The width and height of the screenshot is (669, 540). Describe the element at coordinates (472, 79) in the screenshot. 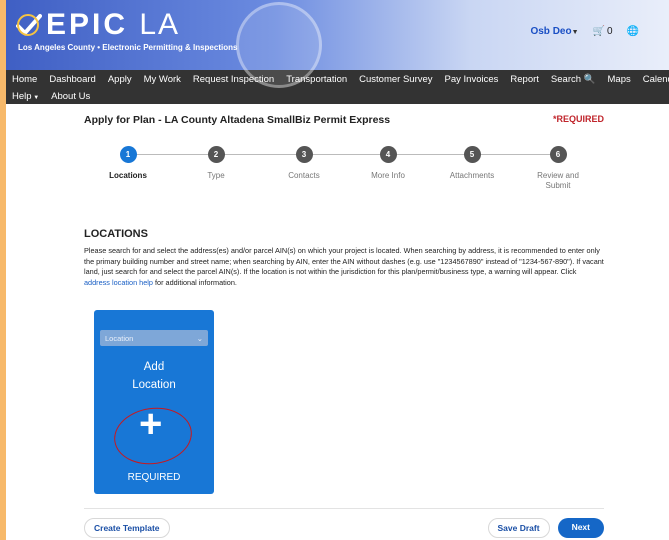

I see `nav-pay-invoices: Pay Invoices` at that location.